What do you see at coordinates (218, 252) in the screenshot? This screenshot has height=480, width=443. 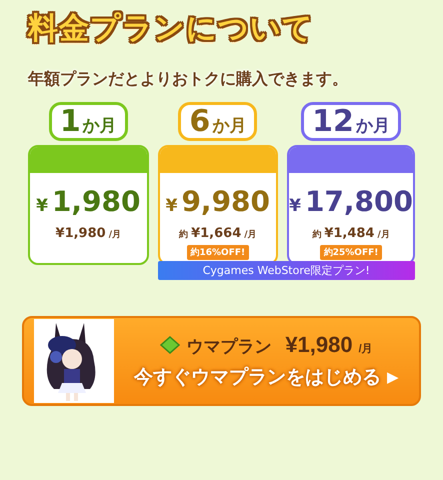 I see `discount-badge: 約16%OFF!` at bounding box center [218, 252].